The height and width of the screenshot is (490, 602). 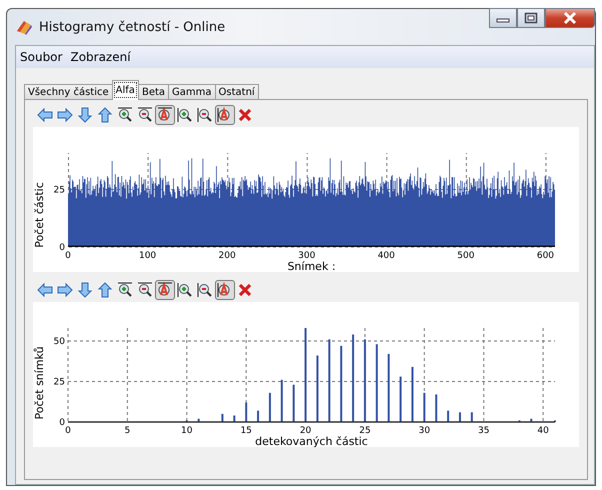 What do you see at coordinates (24, 27) in the screenshot?
I see `app-icon` at bounding box center [24, 27].